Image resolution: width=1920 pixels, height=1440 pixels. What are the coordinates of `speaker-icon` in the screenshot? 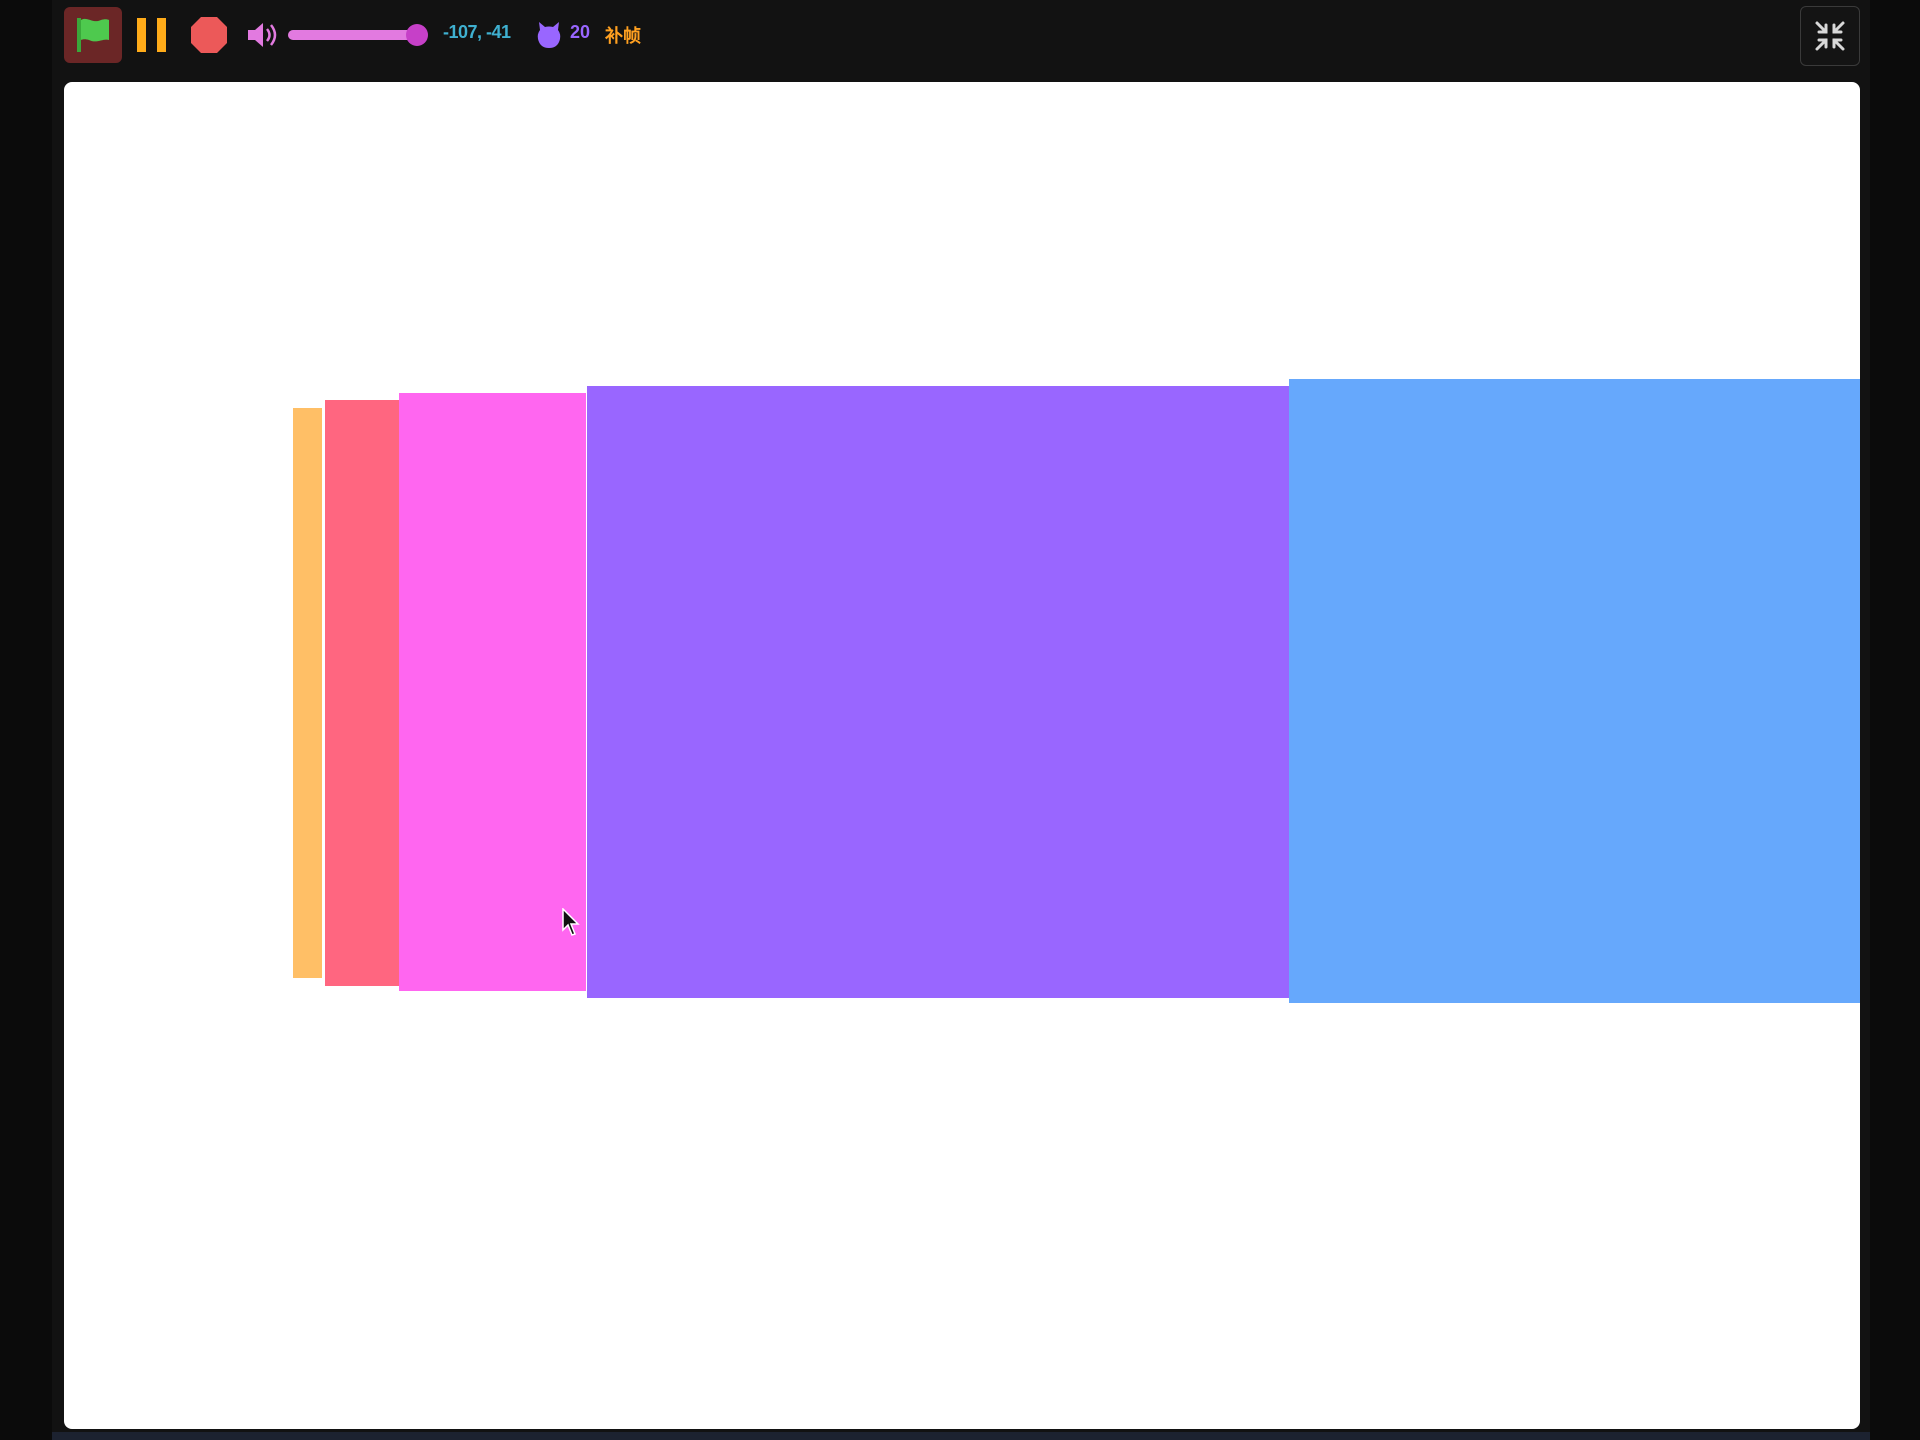 It's located at (262, 35).